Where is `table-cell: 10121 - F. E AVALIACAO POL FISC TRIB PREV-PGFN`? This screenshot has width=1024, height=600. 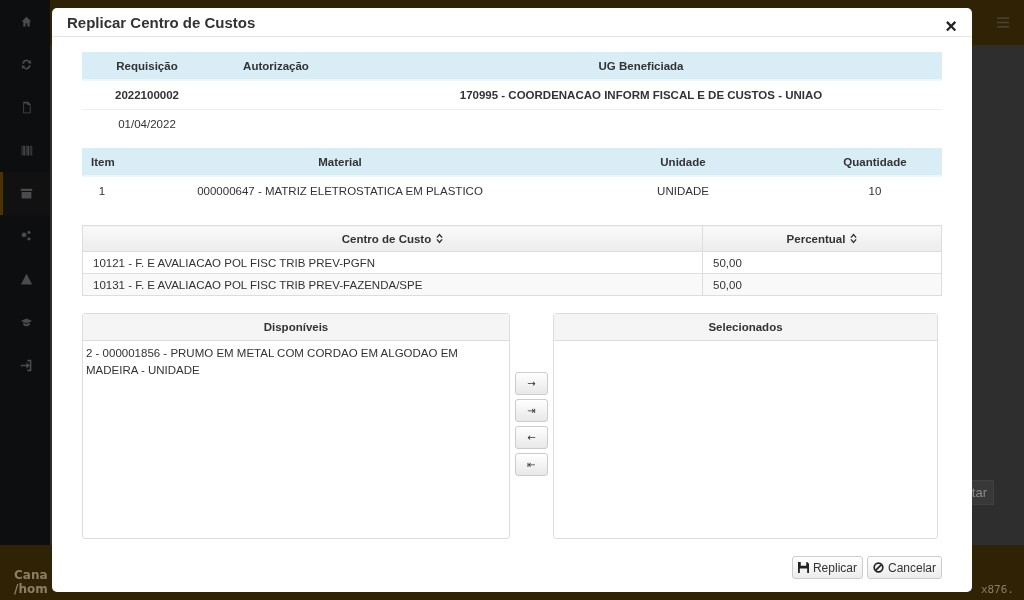
table-cell: 10121 - F. E AVALIACAO POL FISC TRIB PREV-PGFN is located at coordinates (392, 262).